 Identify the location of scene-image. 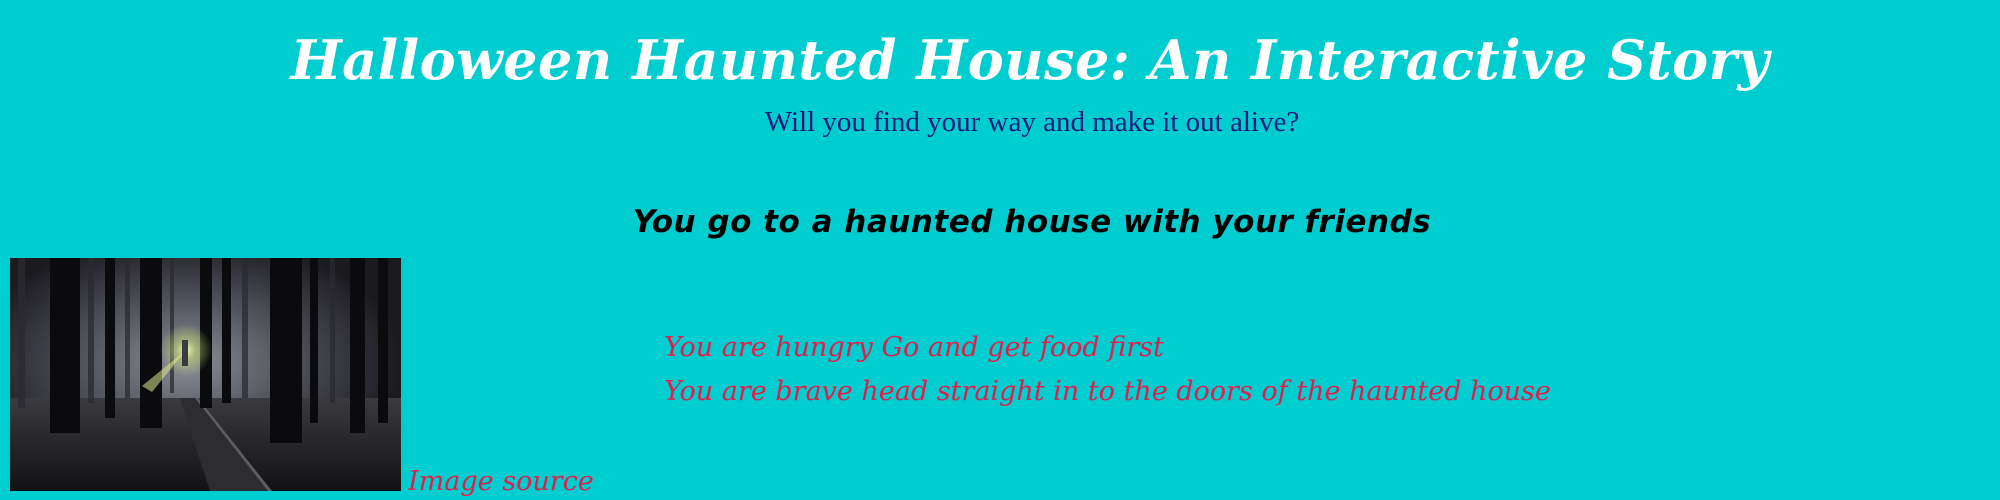
(205, 374).